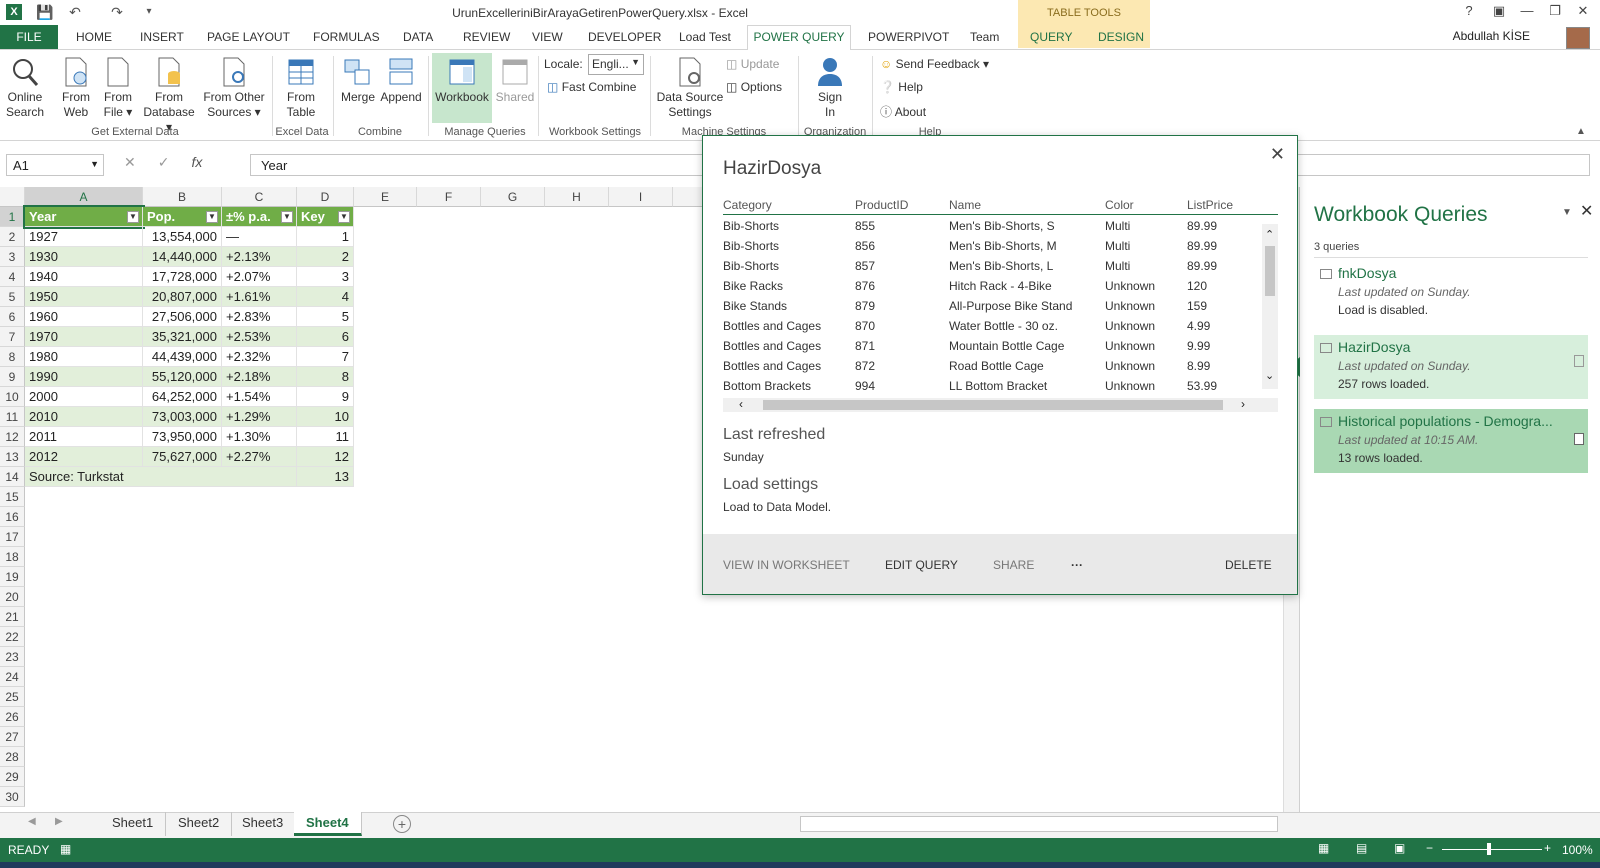  Describe the element at coordinates (12, 257) in the screenshot. I see `row-header: 3` at that location.